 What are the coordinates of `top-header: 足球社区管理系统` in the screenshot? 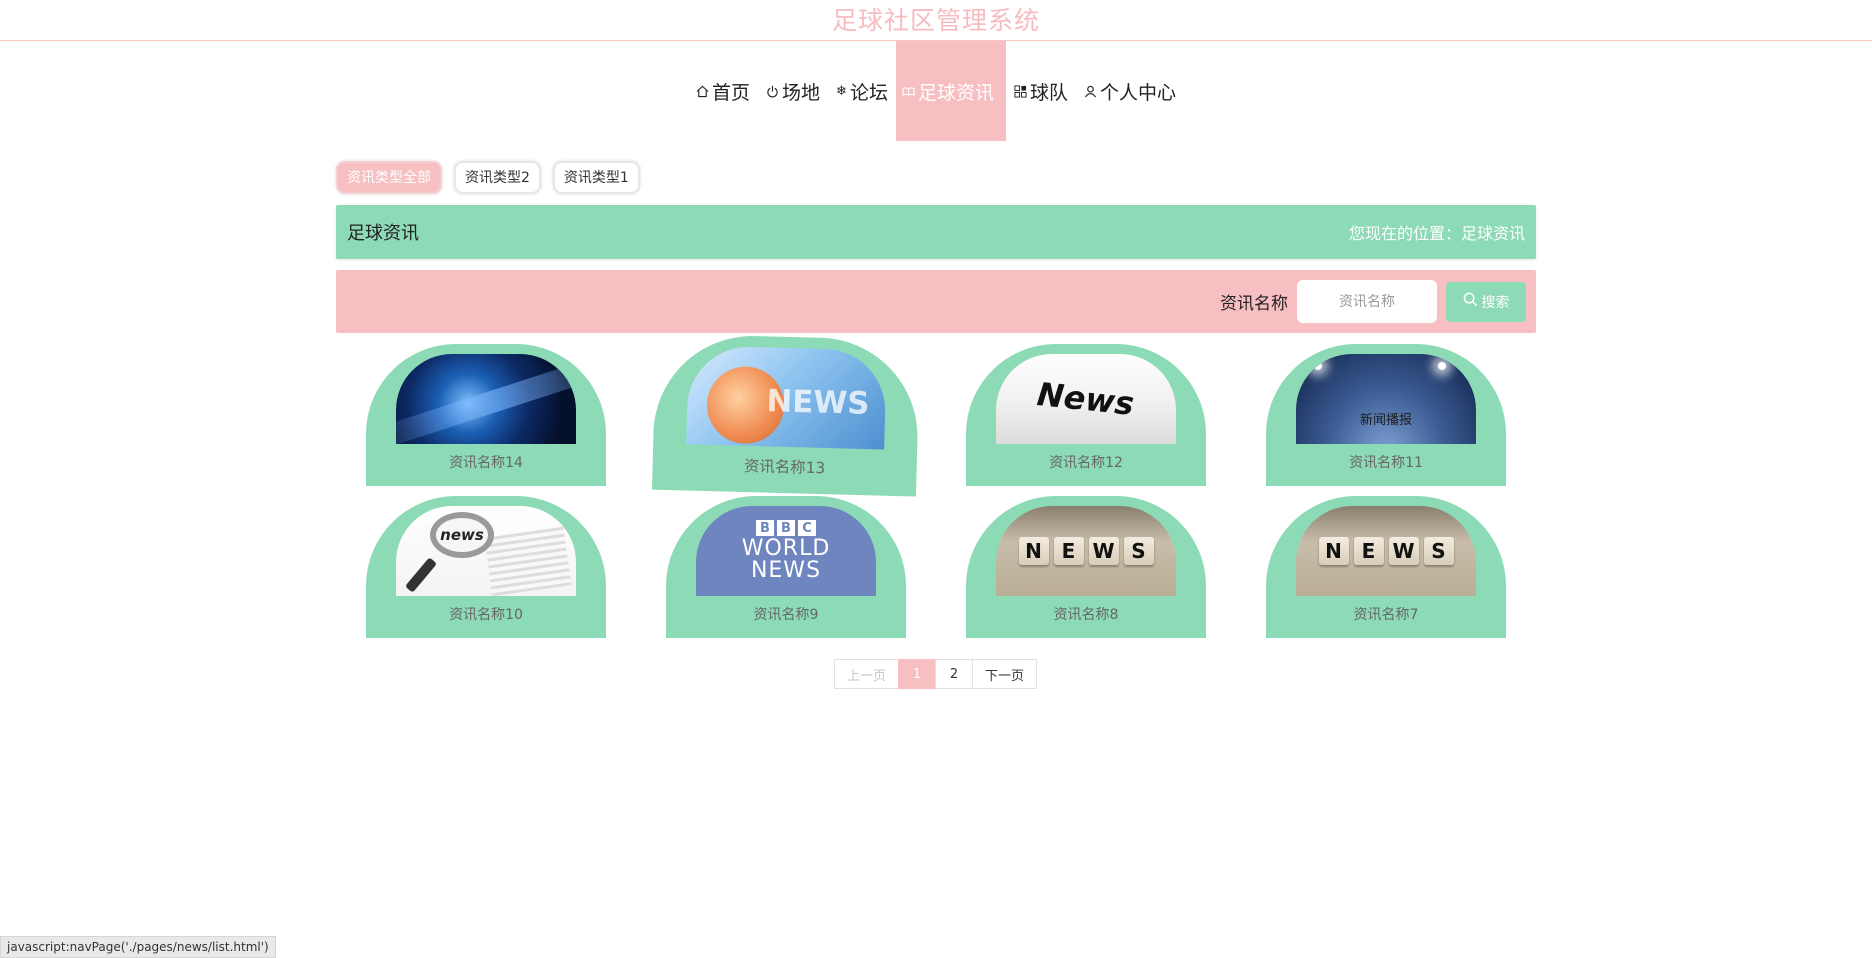 It's located at (936, 20).